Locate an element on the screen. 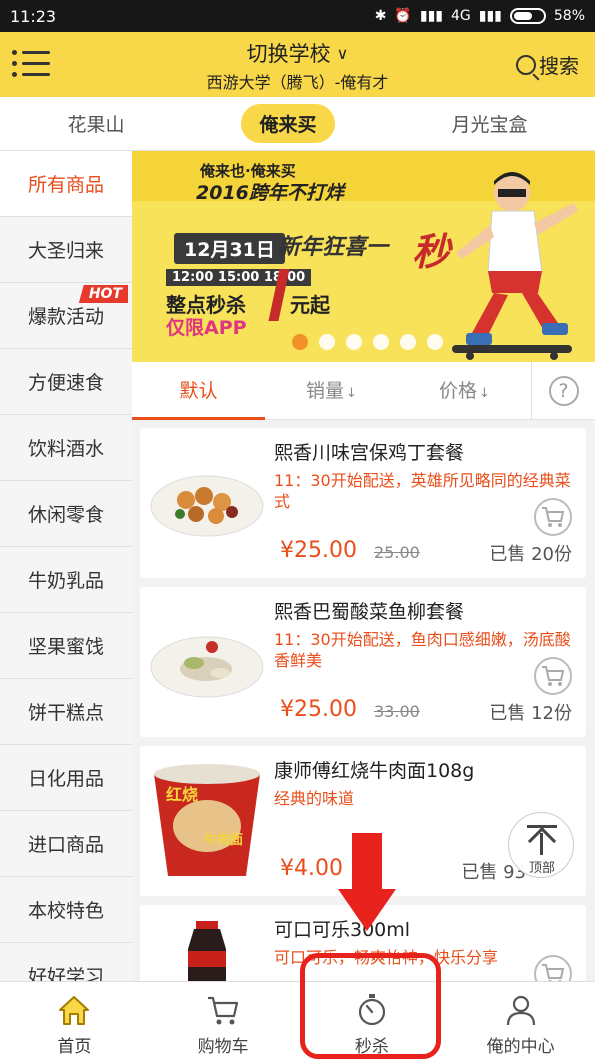 This screenshot has width=595, height=1061. help-icon: ? is located at coordinates (563, 390).